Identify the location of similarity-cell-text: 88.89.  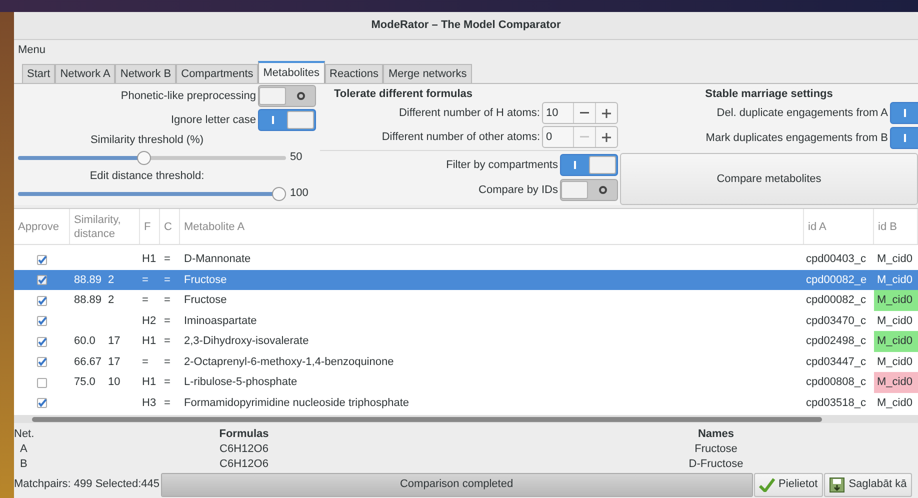
(88, 300).